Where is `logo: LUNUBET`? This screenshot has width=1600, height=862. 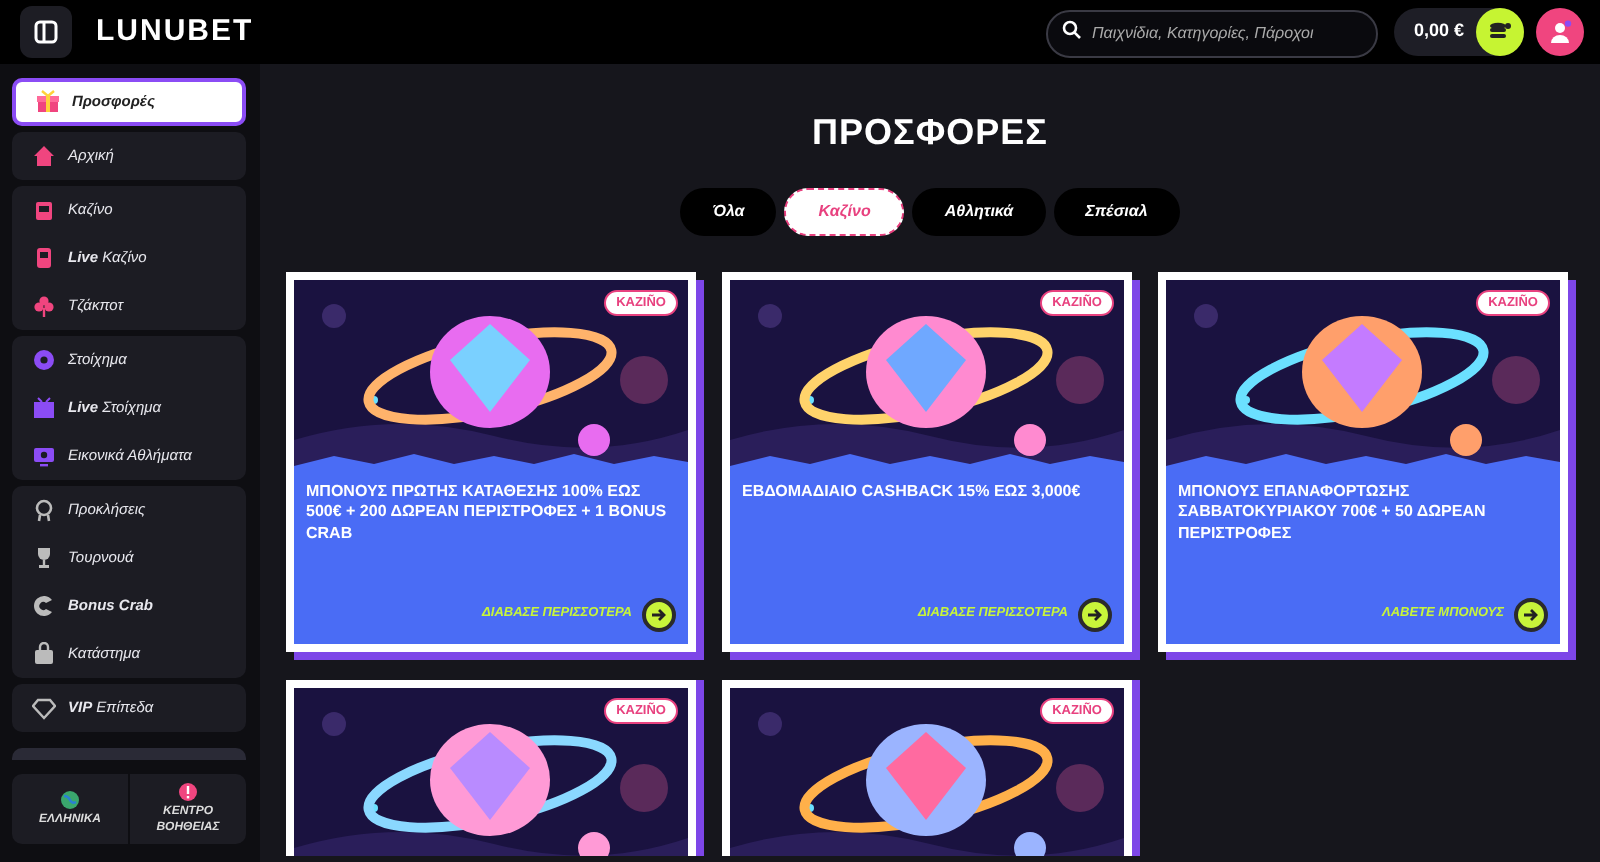 logo: LUNUBET is located at coordinates (175, 32).